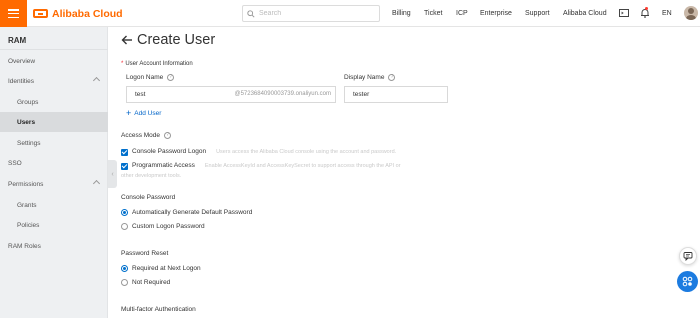 This screenshot has width=700, height=318. I want to click on display-name-label: Display Name?, so click(370, 77).